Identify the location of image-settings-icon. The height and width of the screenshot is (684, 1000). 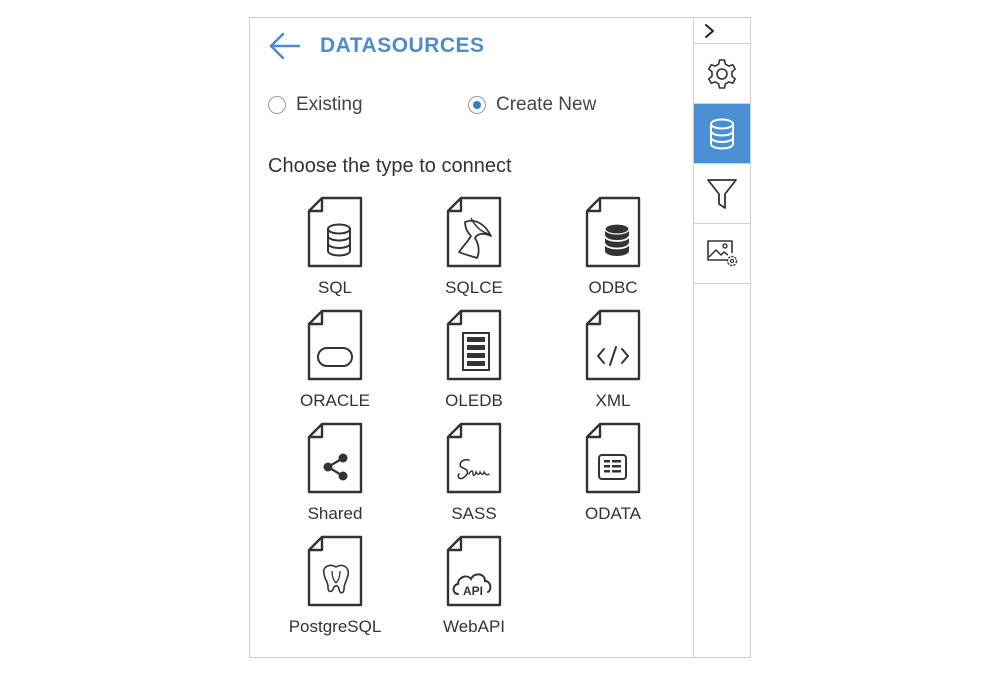
(722, 252).